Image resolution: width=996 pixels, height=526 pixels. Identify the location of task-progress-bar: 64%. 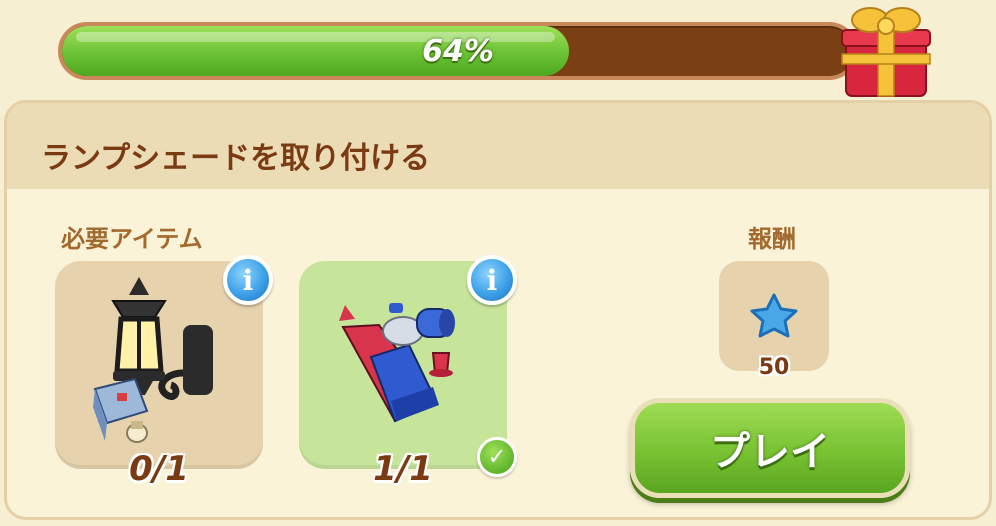
(458, 51).